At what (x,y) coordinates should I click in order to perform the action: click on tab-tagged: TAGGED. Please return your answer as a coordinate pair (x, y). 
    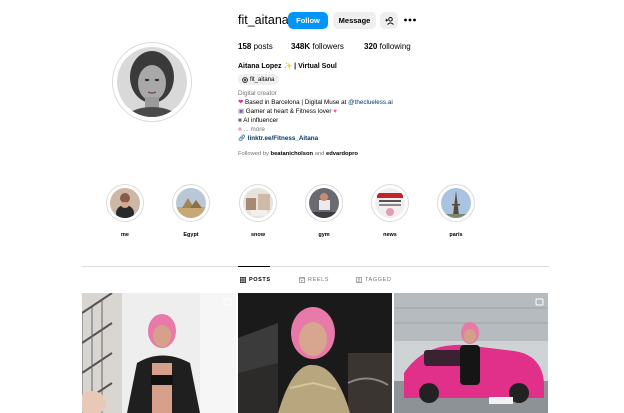
    Looking at the image, I should click on (373, 280).